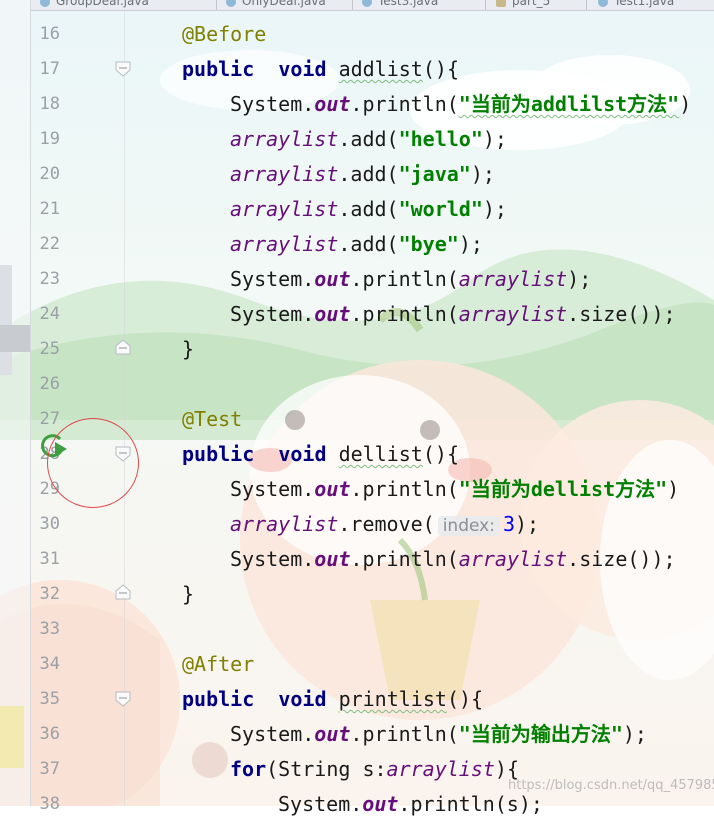 This screenshot has height=822, width=714. What do you see at coordinates (411, 279) in the screenshot?
I see `code-line: System.out.println(arraylist);` at bounding box center [411, 279].